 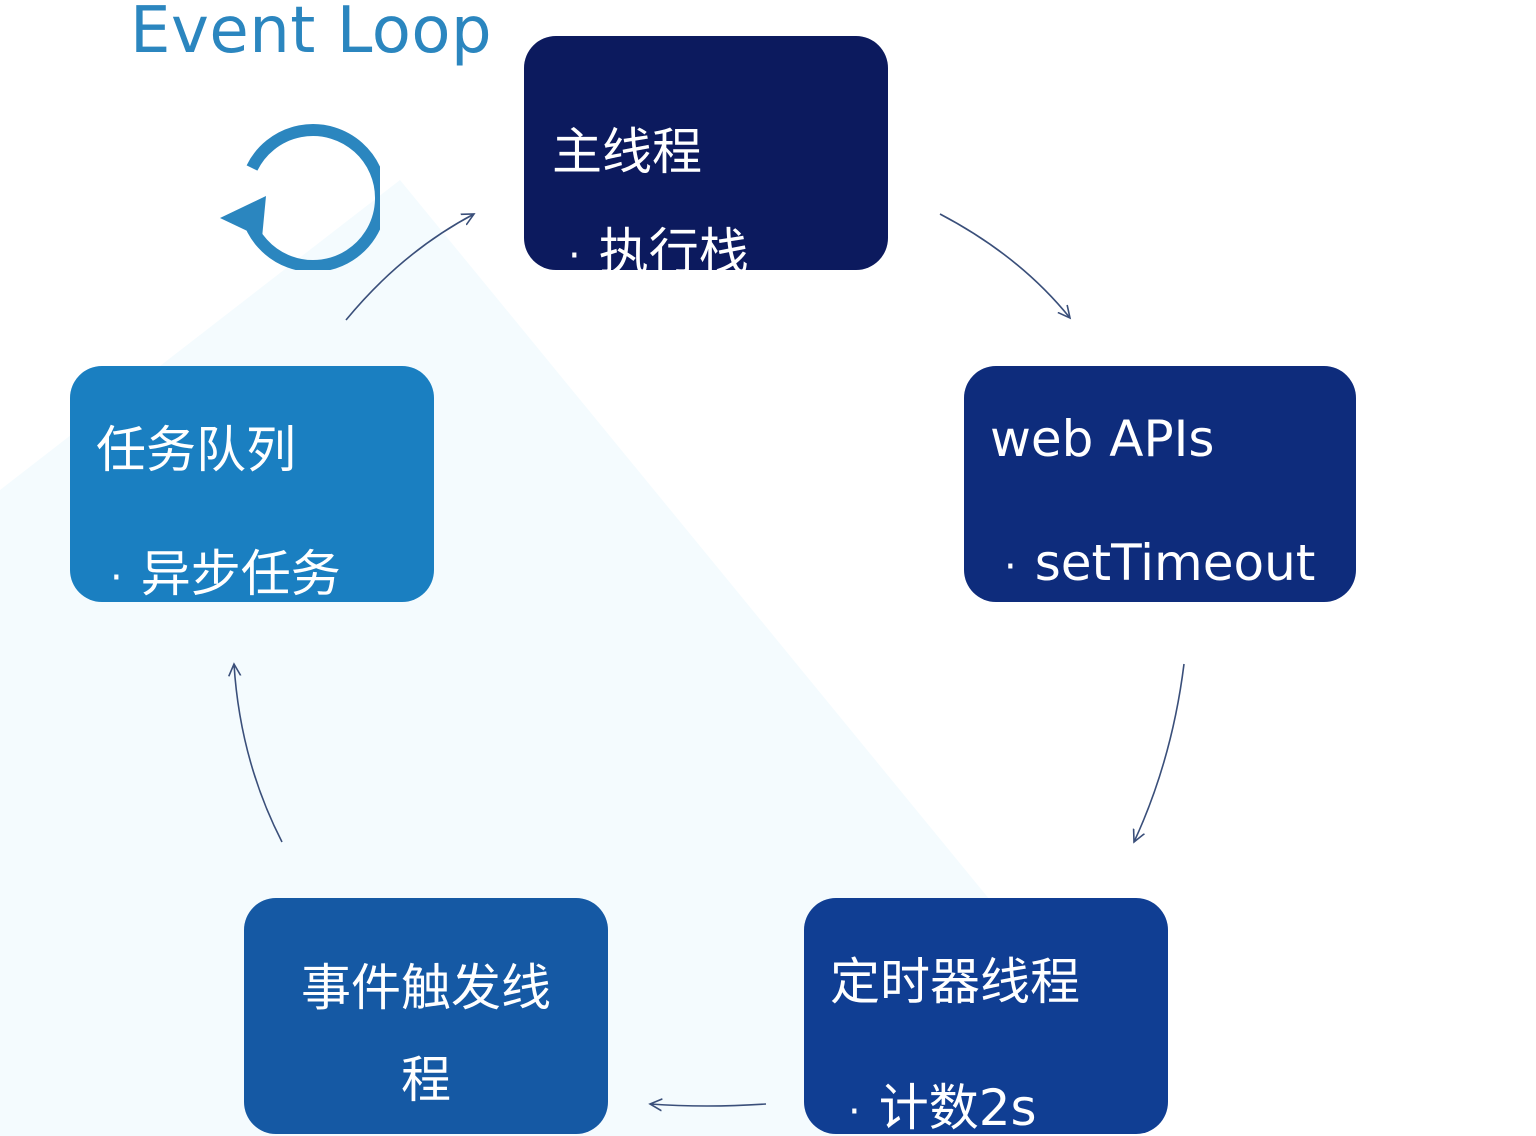 I want to click on arrow-timer-to-event, so click(x=708, y=1105).